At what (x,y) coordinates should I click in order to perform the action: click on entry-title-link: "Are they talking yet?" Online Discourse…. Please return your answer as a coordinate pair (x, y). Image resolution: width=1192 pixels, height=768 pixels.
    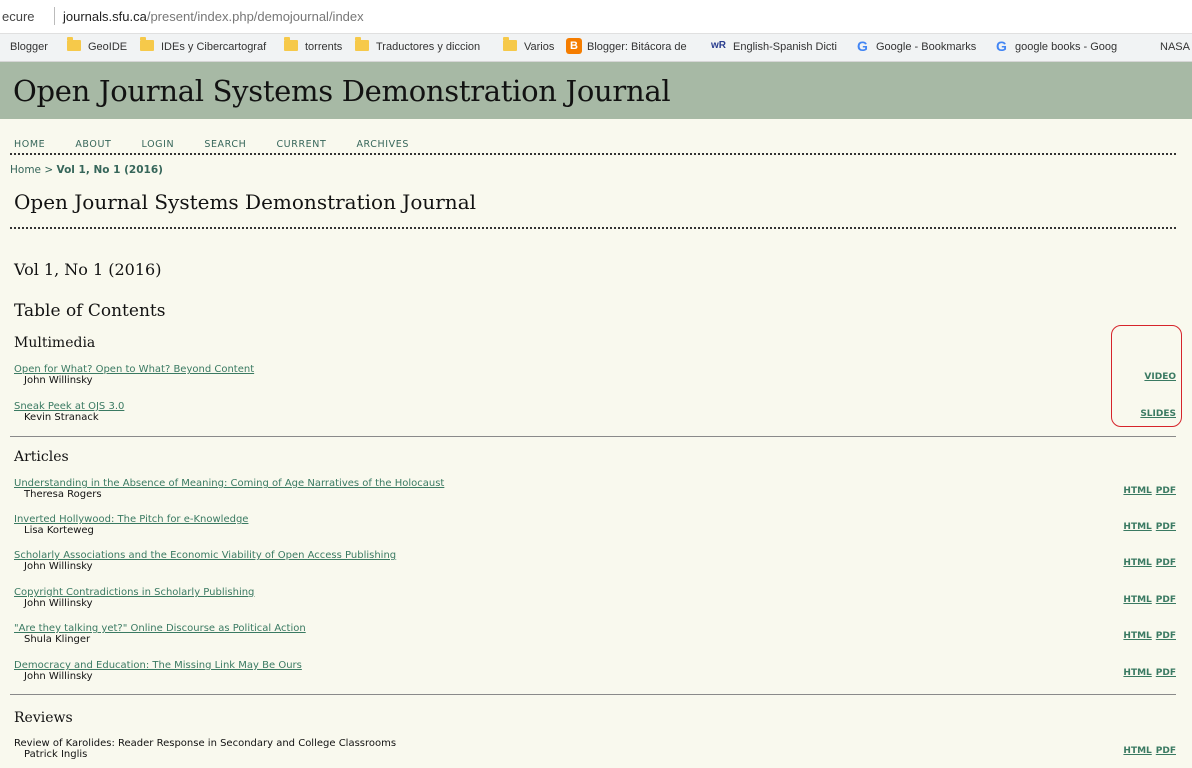
    Looking at the image, I should click on (160, 628).